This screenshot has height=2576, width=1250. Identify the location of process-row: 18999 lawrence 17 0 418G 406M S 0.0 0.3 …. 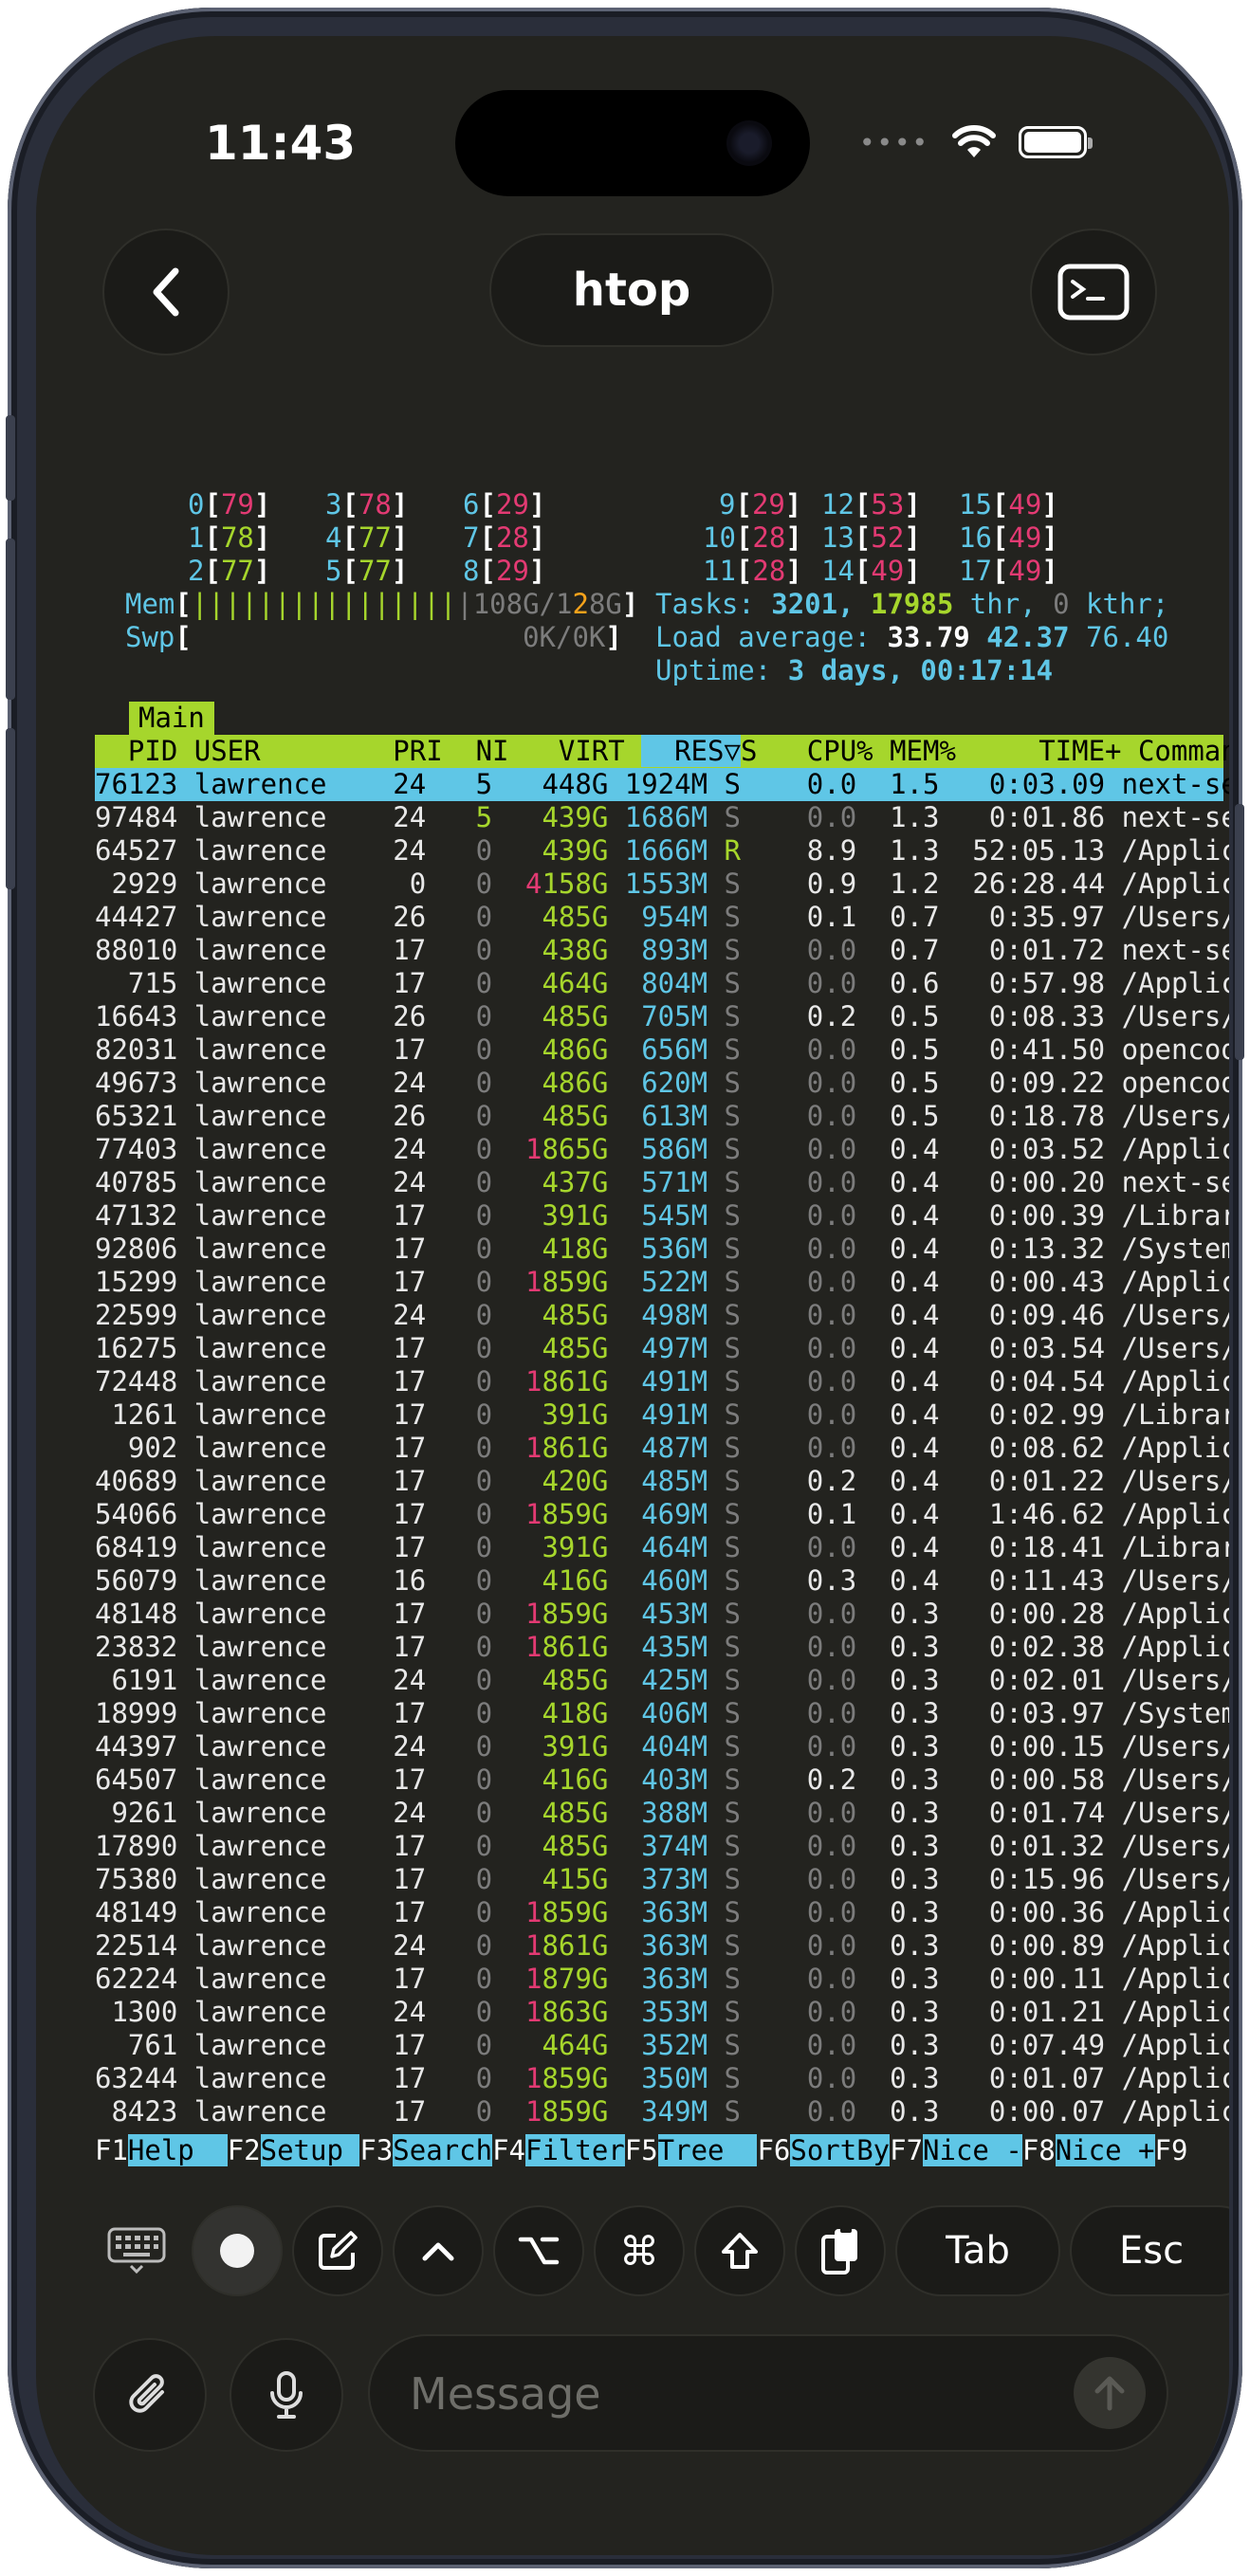
(662, 1713).